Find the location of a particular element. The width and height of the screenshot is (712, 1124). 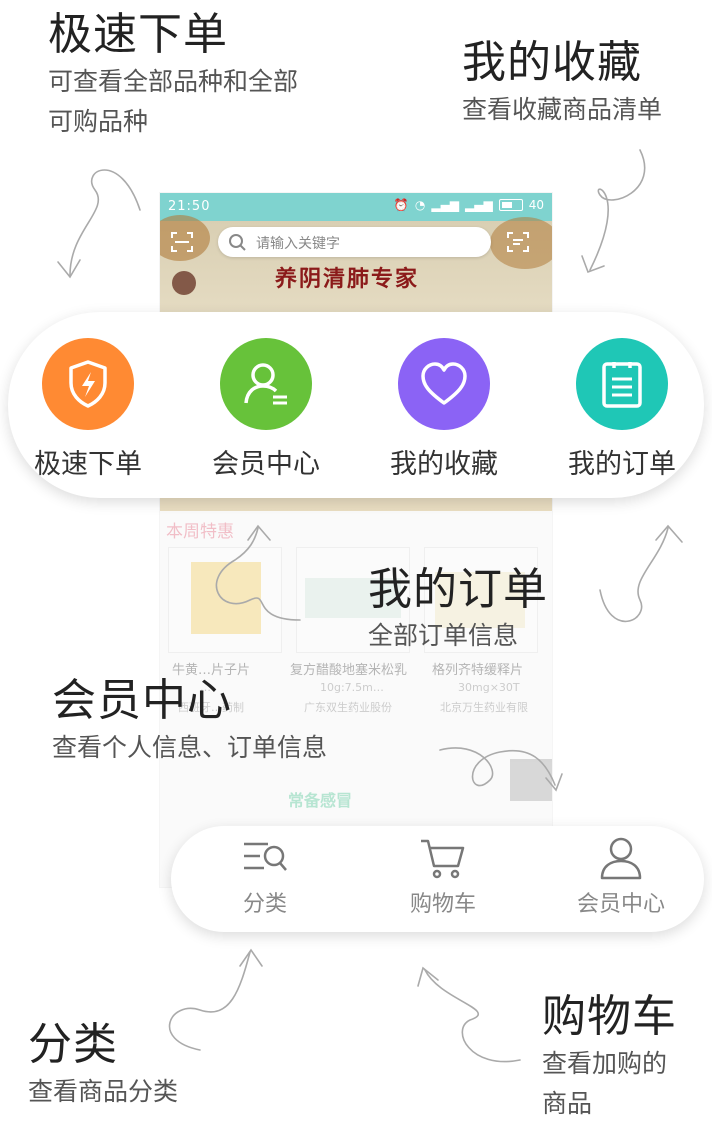

product-maker: 北京万生药业有限 is located at coordinates (484, 707).